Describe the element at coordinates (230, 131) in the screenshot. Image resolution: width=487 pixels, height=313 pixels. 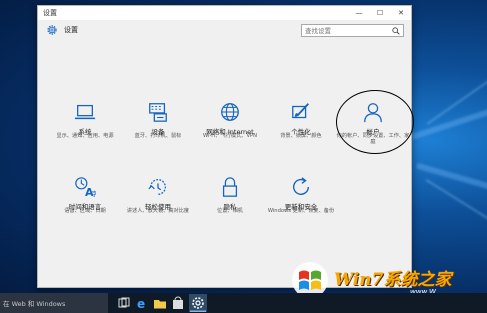
I see `tile-network: 网络和 Internet Wi-Fi、飞行模式、VPN` at that location.